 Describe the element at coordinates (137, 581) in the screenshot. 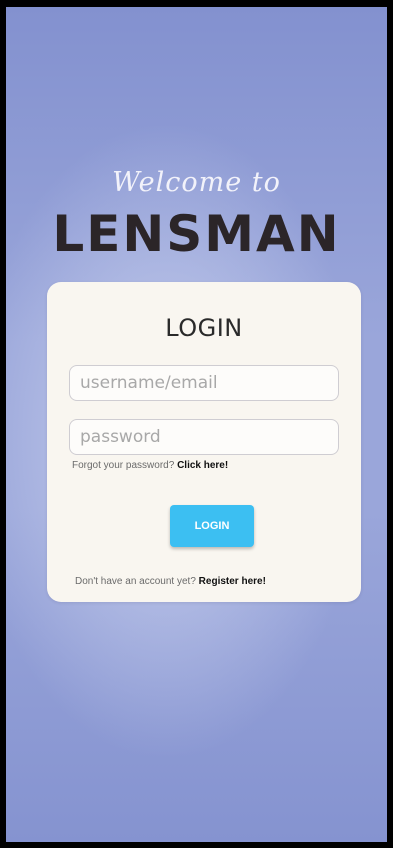

I see `register-prefix: Don't have an account yet?` at that location.